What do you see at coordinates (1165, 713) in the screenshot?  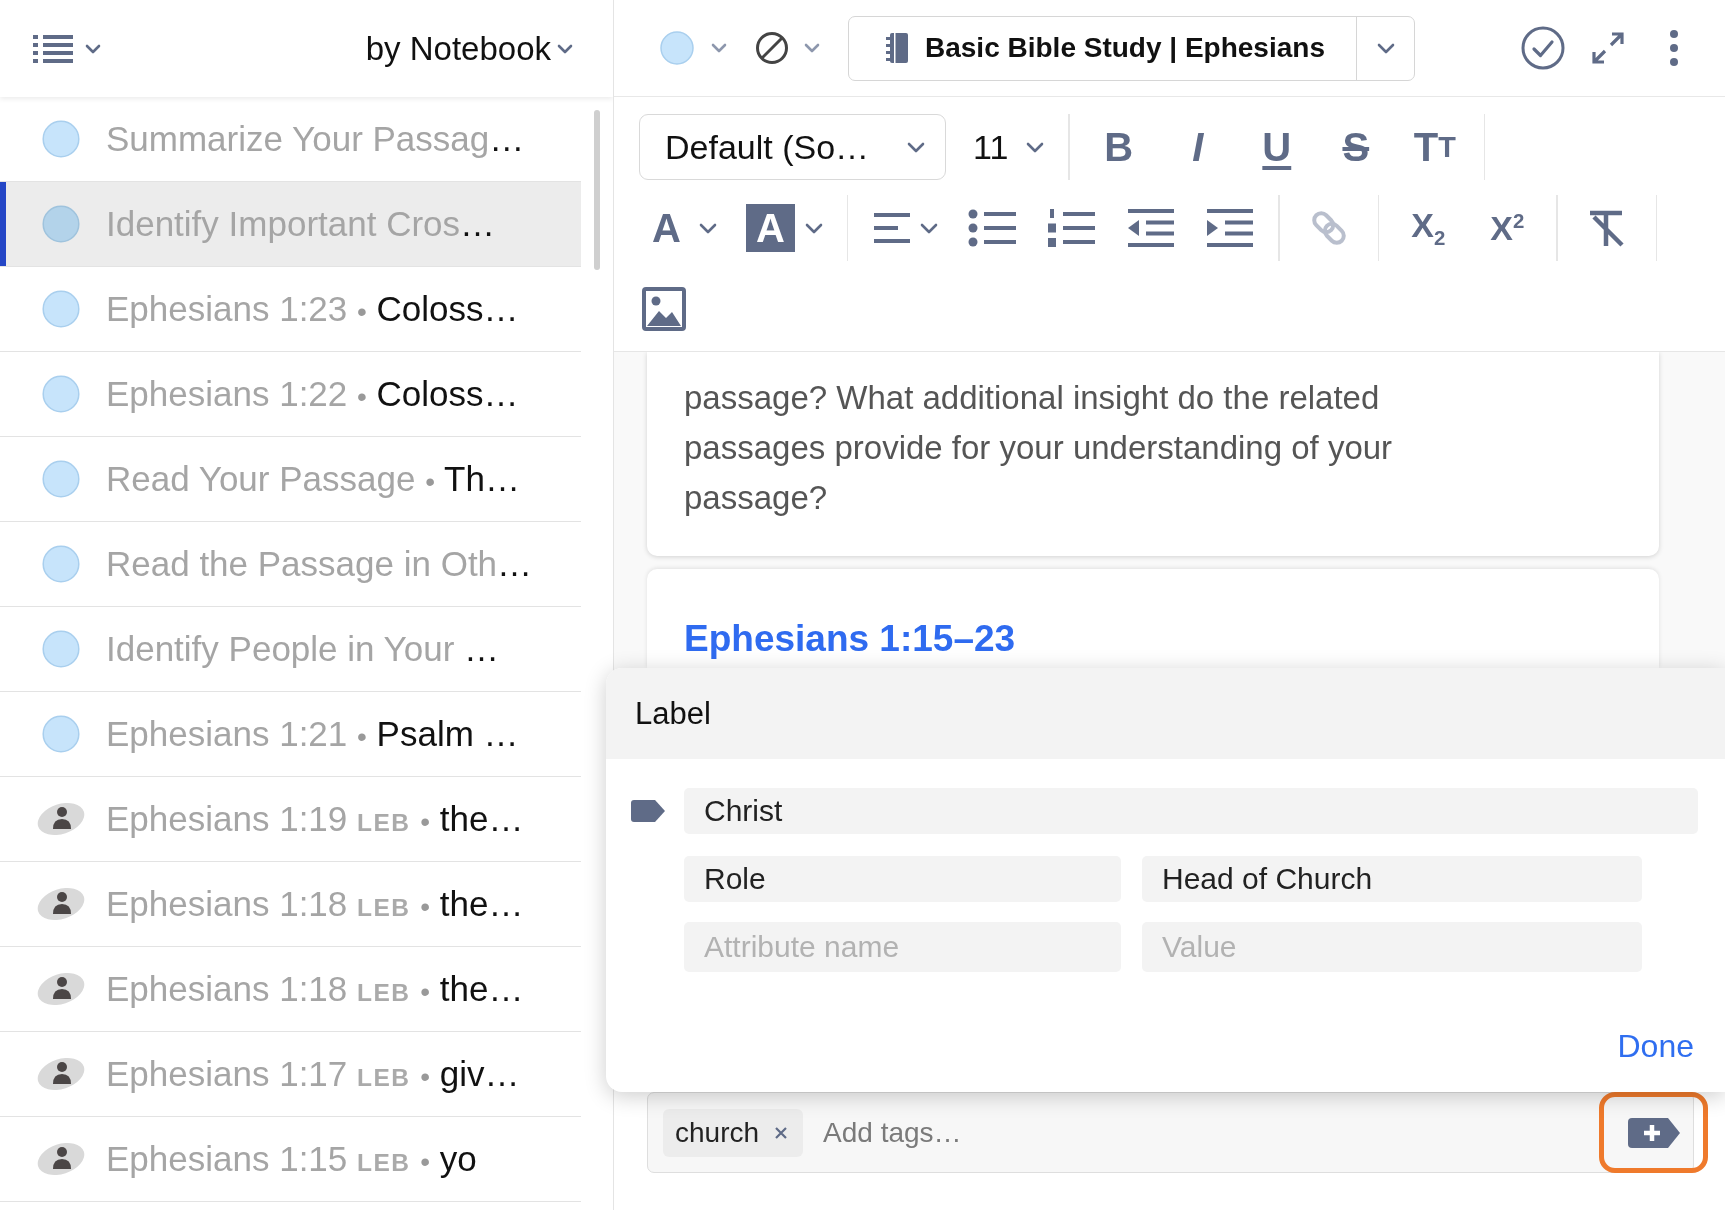 I see `popup-title: Label` at bounding box center [1165, 713].